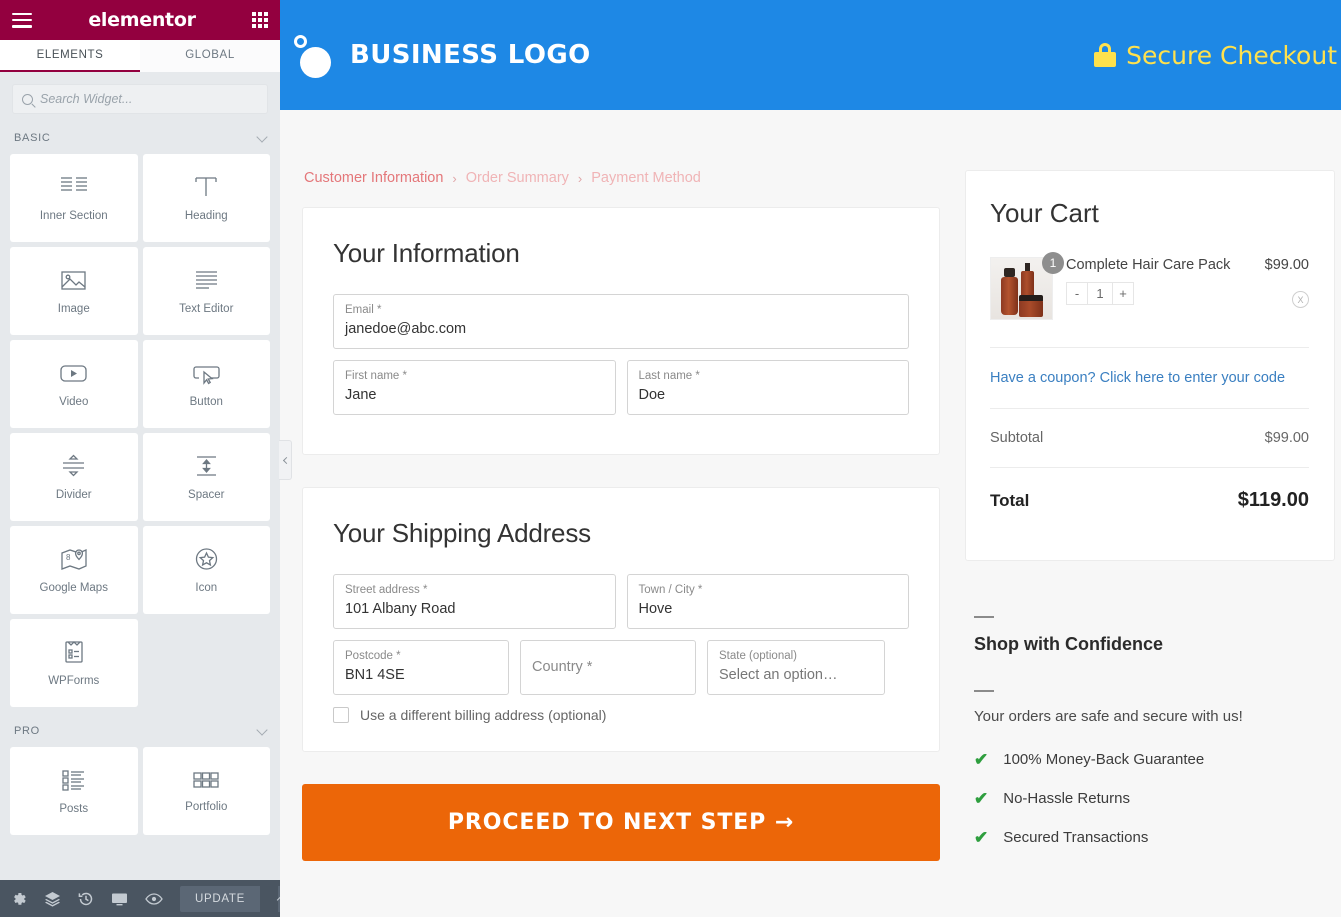  What do you see at coordinates (73, 373) in the screenshot?
I see `video-icon` at bounding box center [73, 373].